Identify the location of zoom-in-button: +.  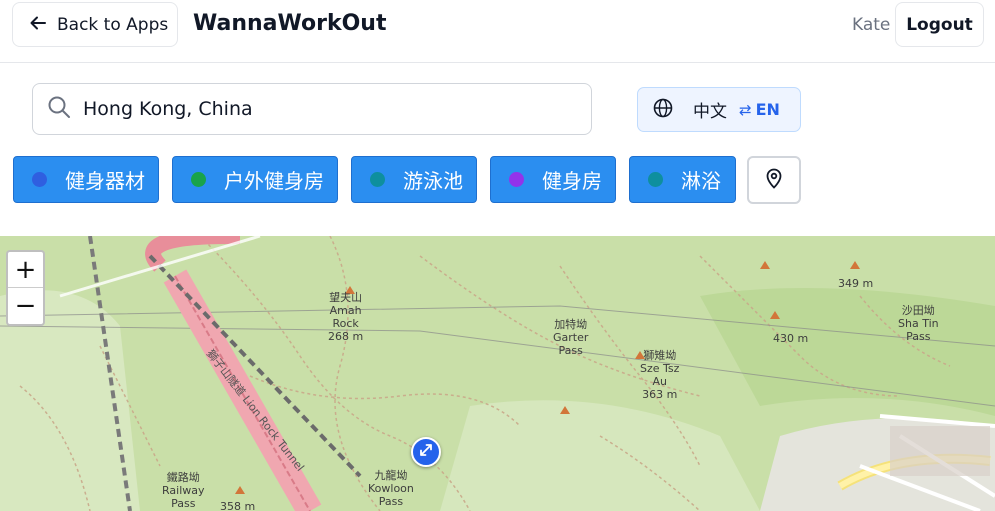
(25, 270).